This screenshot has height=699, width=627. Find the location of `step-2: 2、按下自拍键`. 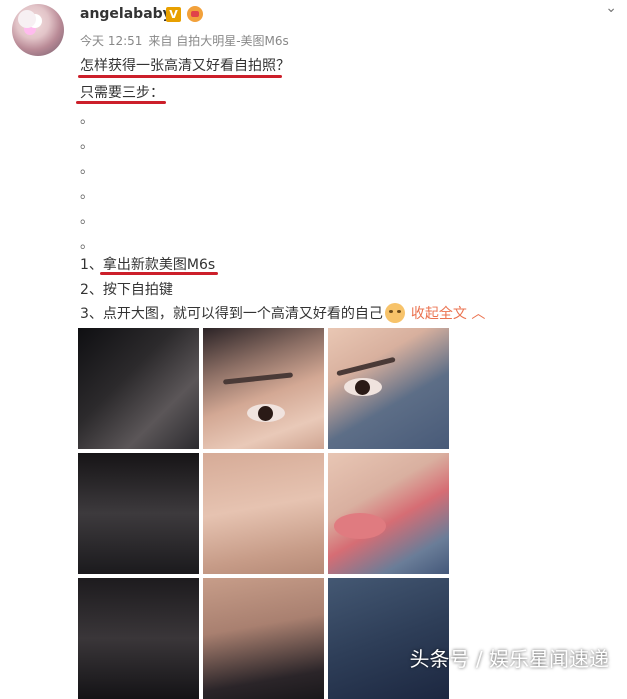

step-2: 2、按下自拍键 is located at coordinates (126, 290).